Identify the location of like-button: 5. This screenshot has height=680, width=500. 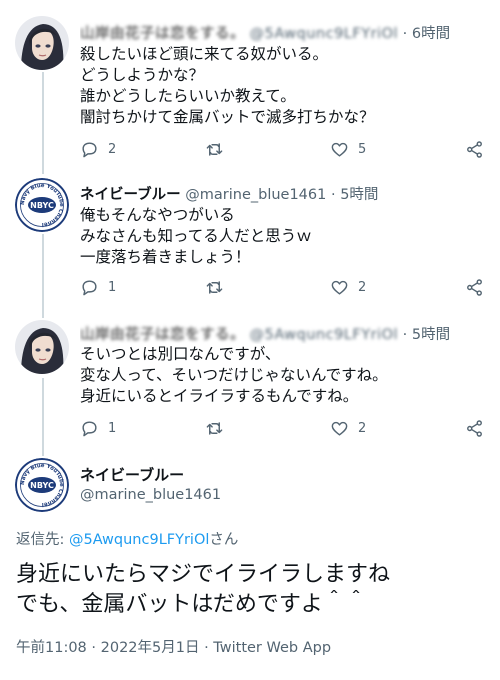
(348, 149).